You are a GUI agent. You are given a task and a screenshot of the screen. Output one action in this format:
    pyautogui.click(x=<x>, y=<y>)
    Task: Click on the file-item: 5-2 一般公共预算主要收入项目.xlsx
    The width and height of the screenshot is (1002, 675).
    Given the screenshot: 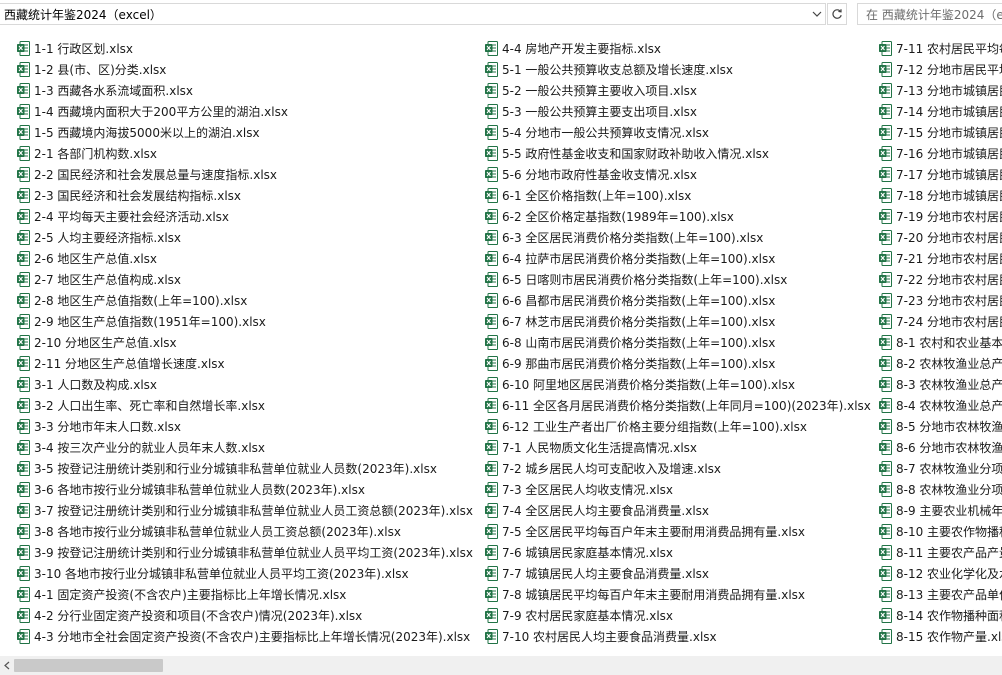 What is the action you would take?
    pyautogui.click(x=676, y=90)
    